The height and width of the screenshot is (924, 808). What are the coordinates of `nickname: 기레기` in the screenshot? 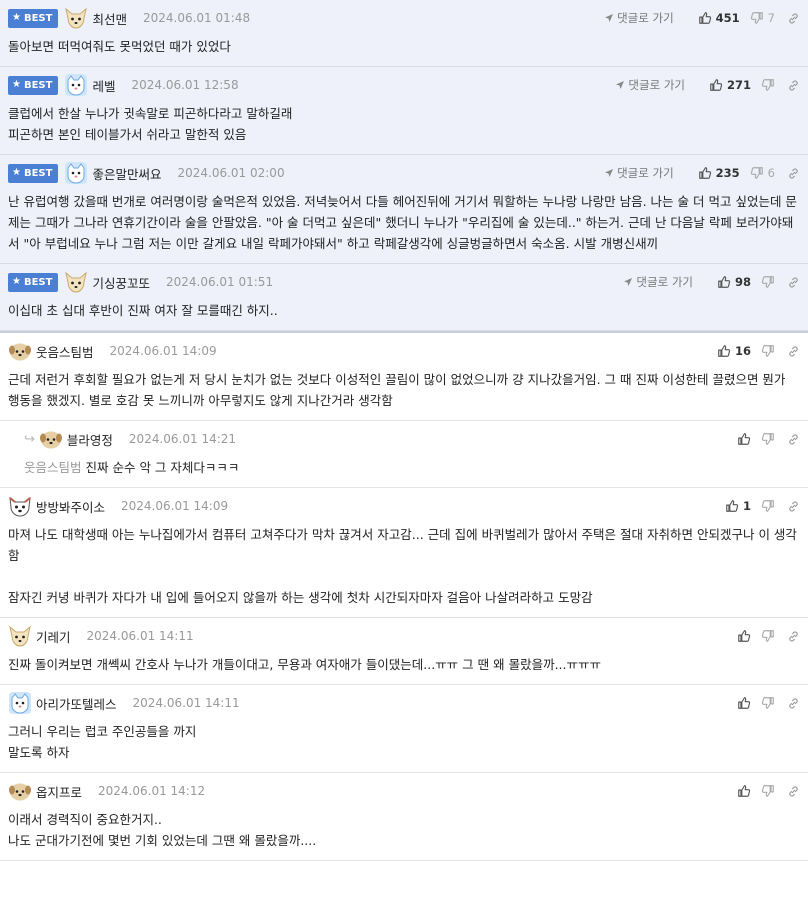 It's located at (53, 636).